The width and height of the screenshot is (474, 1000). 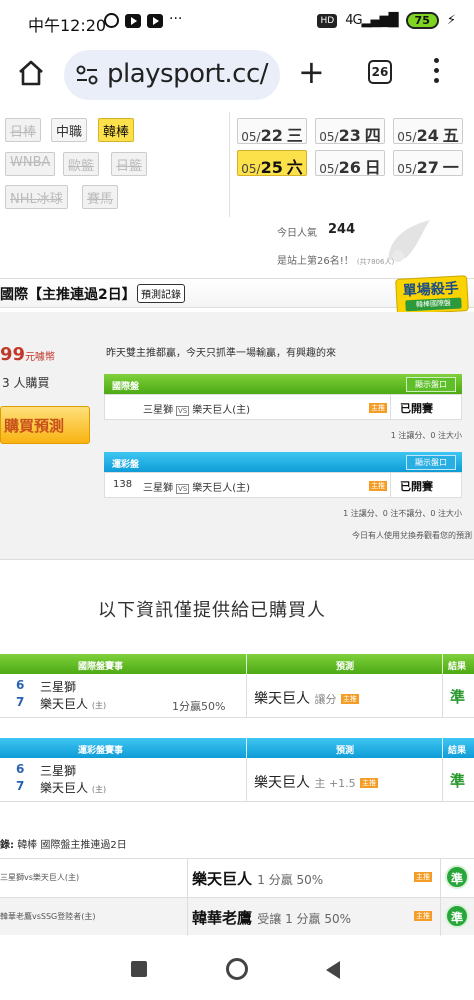 I want to click on predictor-note: 昨天雙主推都贏，今天只抓準一場輸贏，有興趣的來, so click(x=221, y=353).